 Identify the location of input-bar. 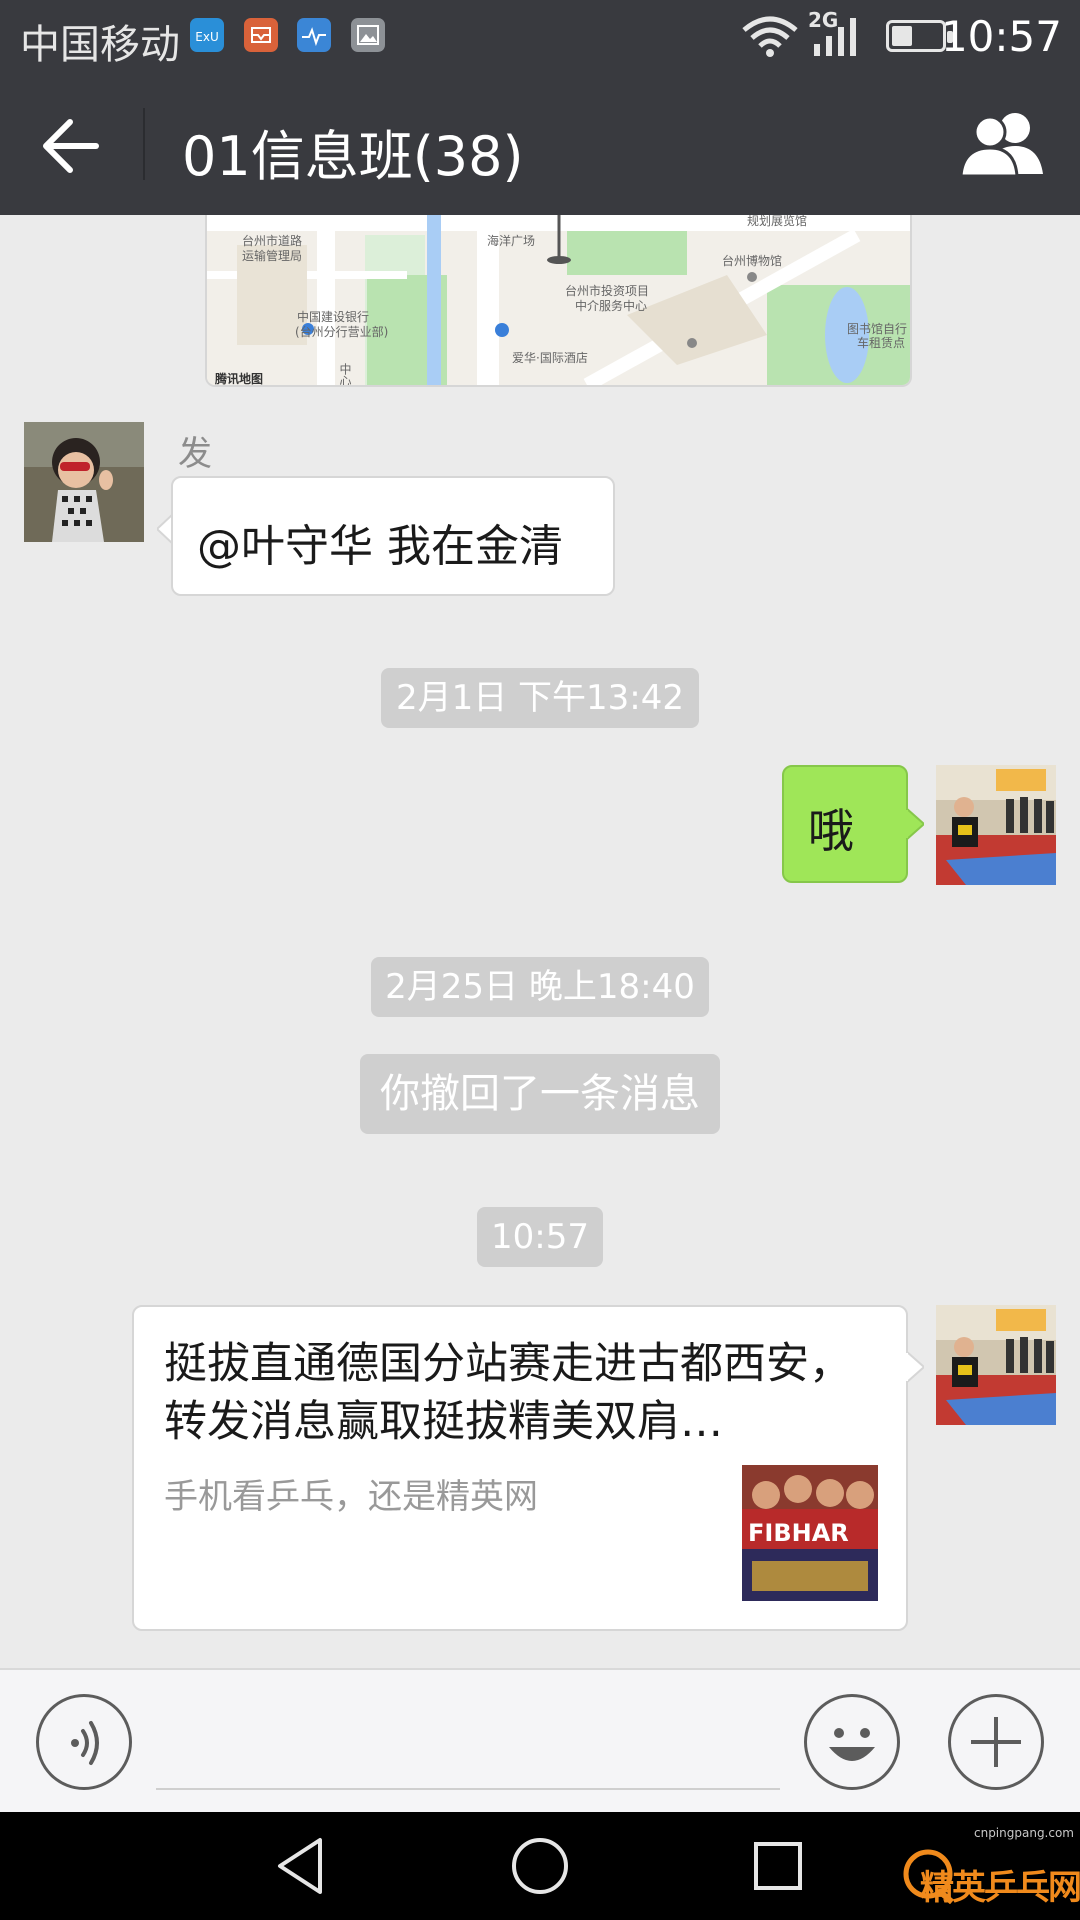
(540, 1740).